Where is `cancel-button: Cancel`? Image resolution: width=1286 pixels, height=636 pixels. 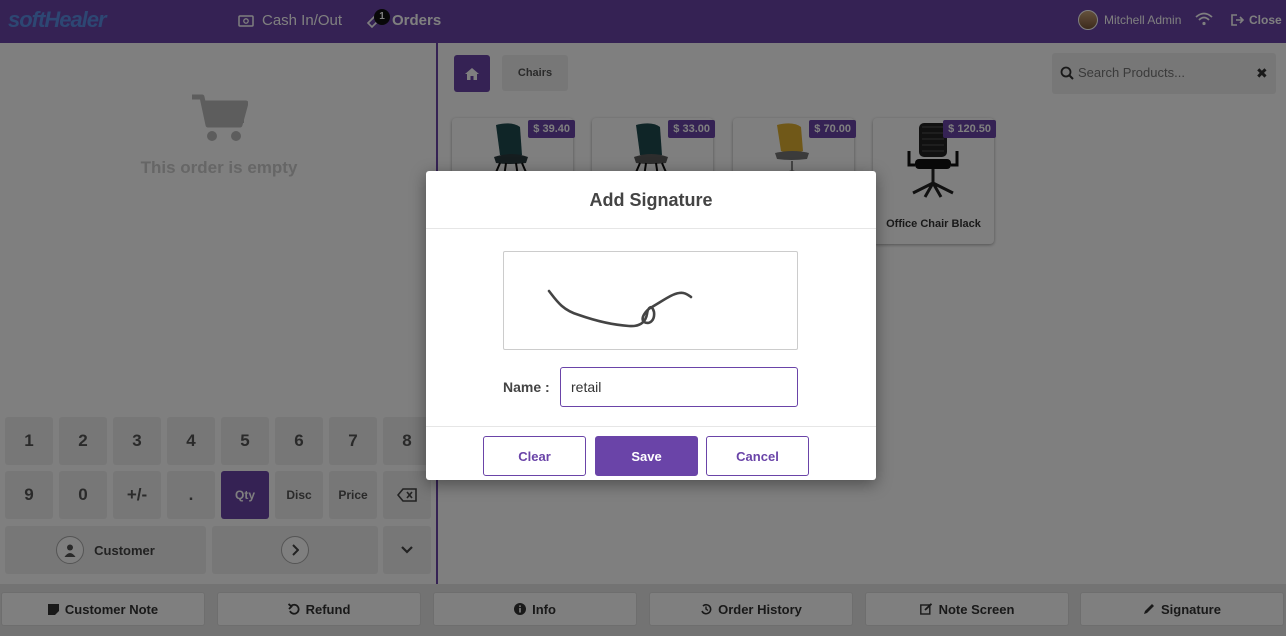
cancel-button: Cancel is located at coordinates (757, 456).